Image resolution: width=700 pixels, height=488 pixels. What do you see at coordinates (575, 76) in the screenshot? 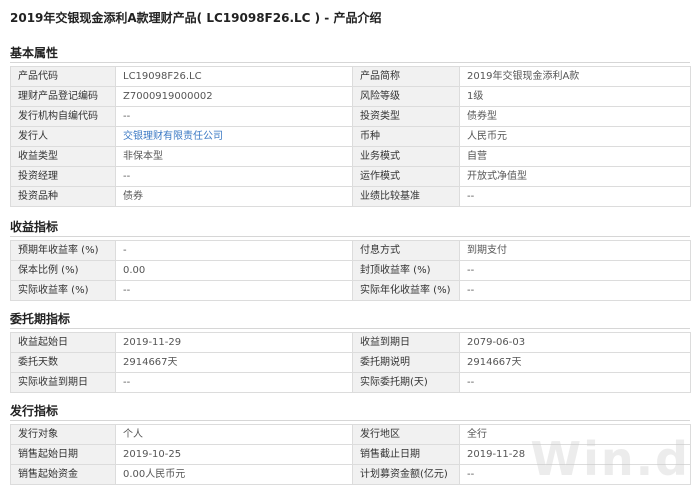
I see `field-value: 2019年交银现金添利A款` at bounding box center [575, 76].